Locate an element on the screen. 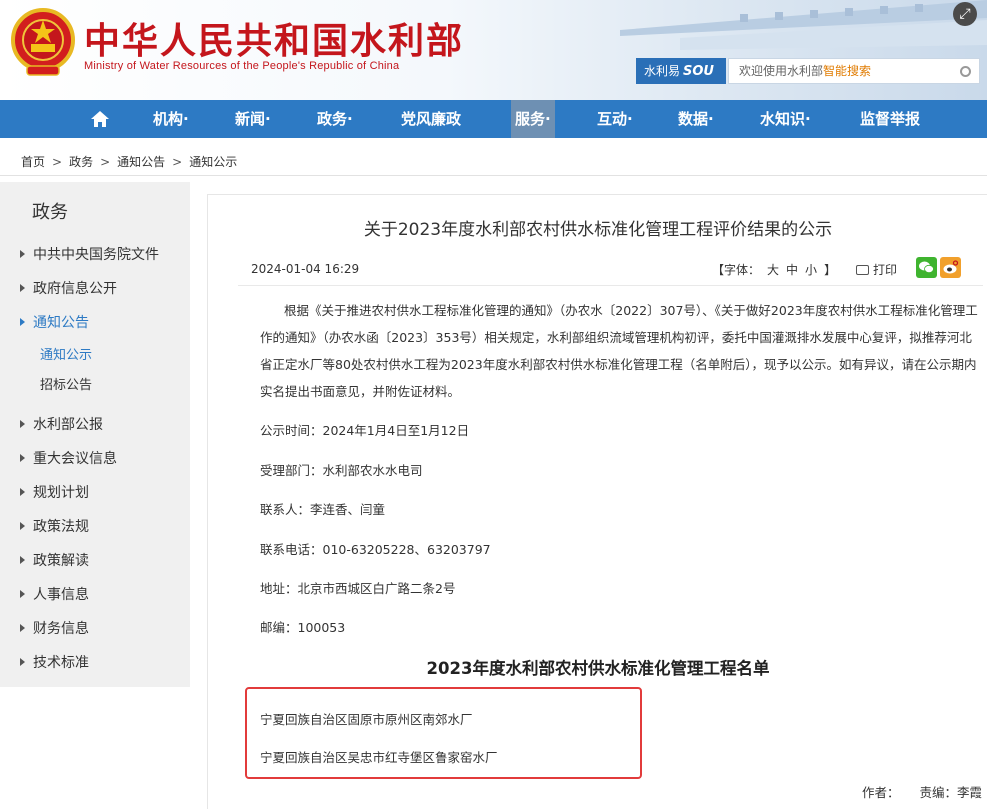  nav-item-fuwu: 服务· is located at coordinates (533, 119).